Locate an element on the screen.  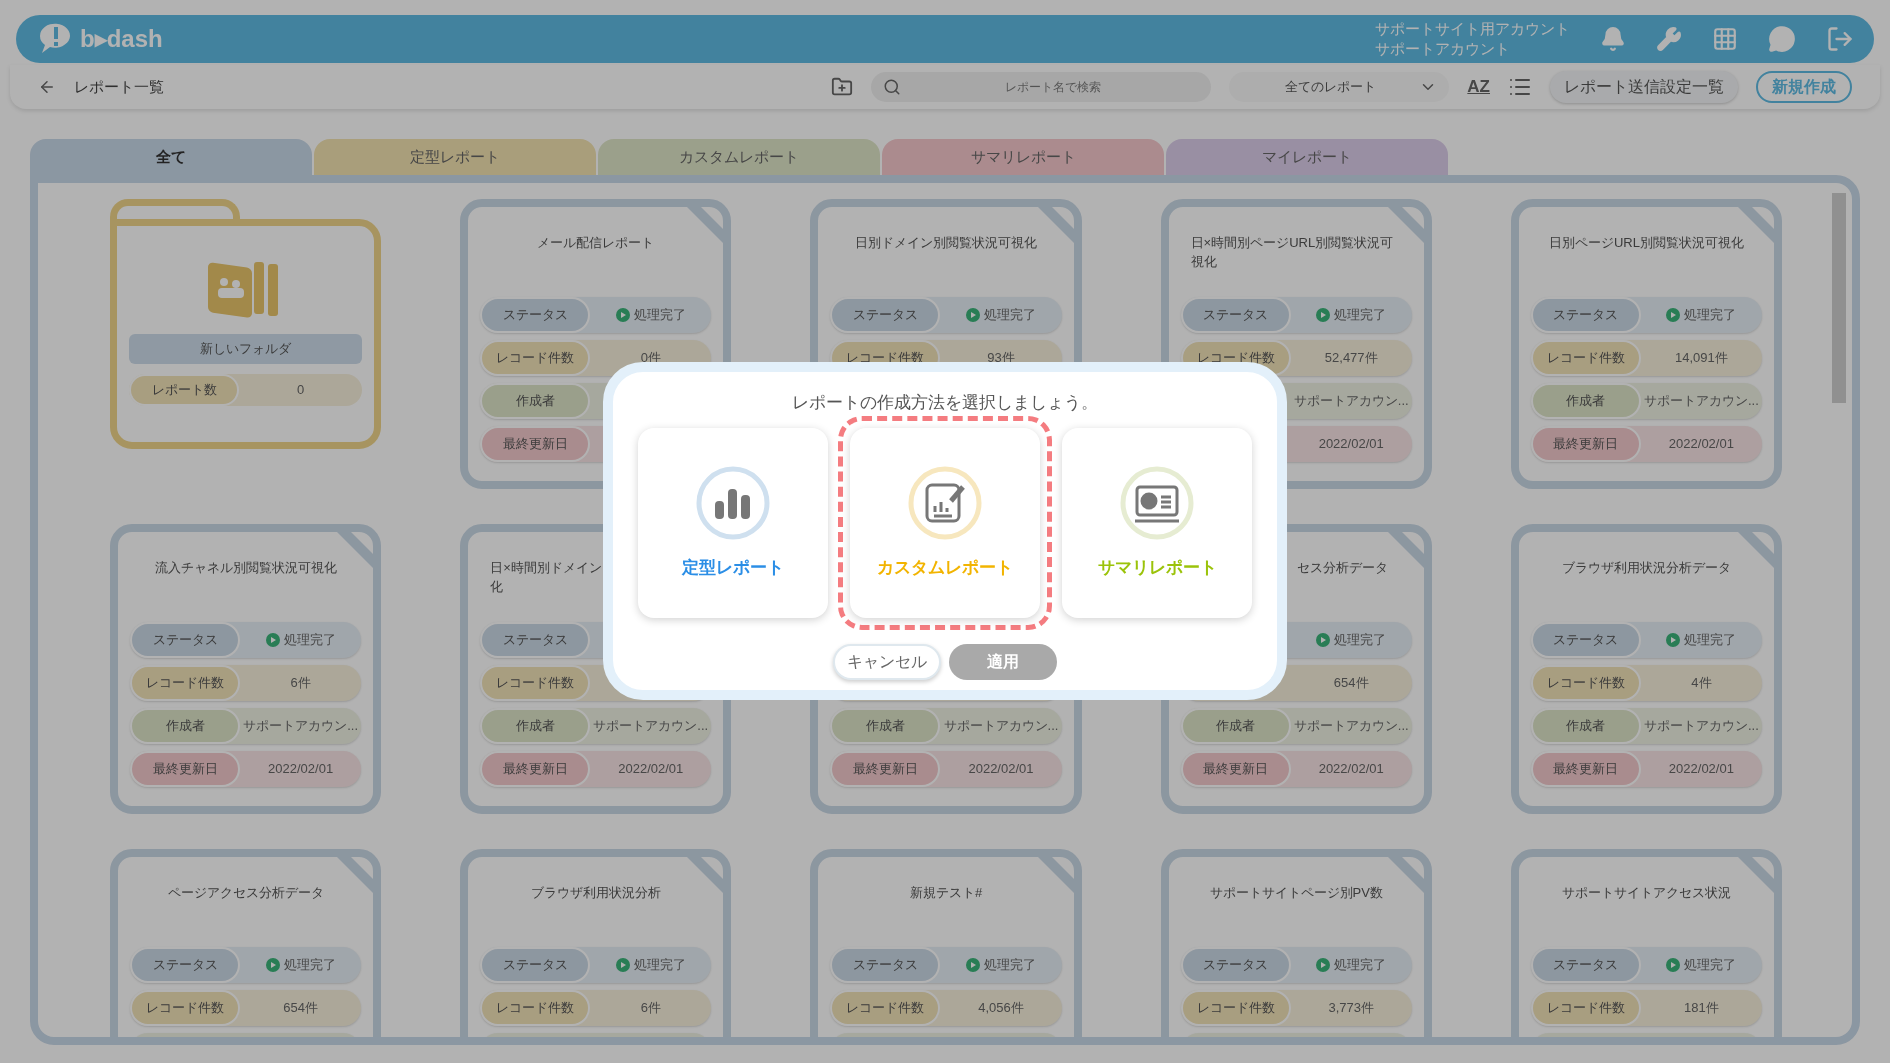
report-card: ブラウザ利用状況分析データ ステータス 処理完了 レコード件数 4件 作成者 サポートアカウン... 最終更新日 2022/02/01 is located at coordinates (1646, 669).